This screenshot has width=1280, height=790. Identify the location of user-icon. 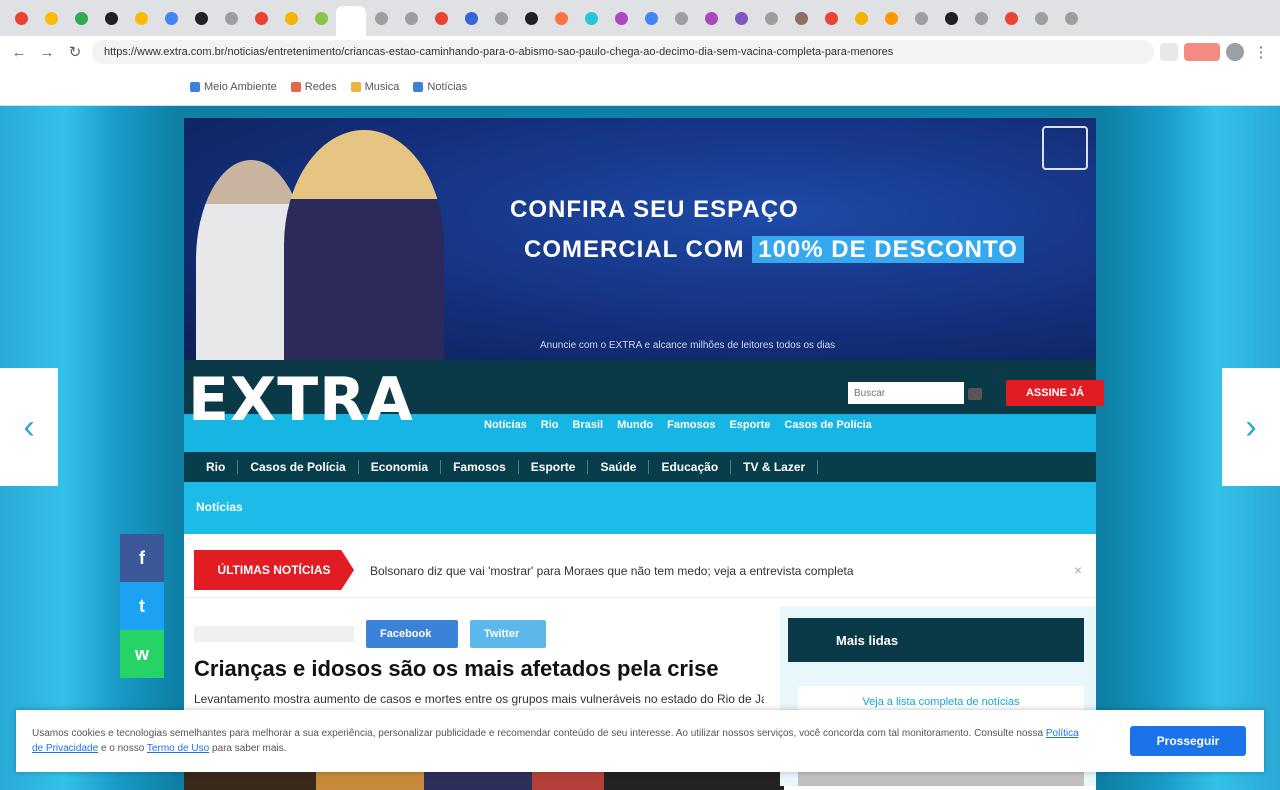
(975, 394).